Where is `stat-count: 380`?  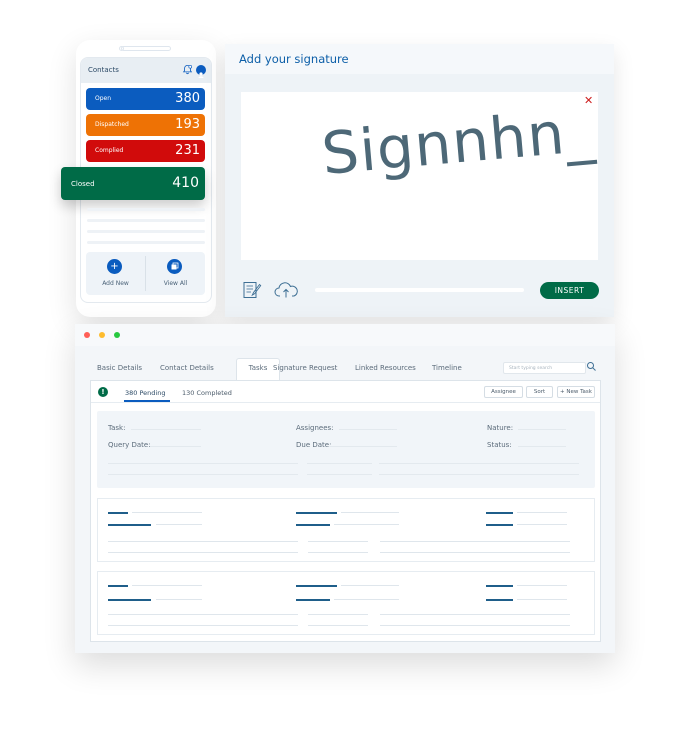
stat-count: 380 is located at coordinates (187, 98).